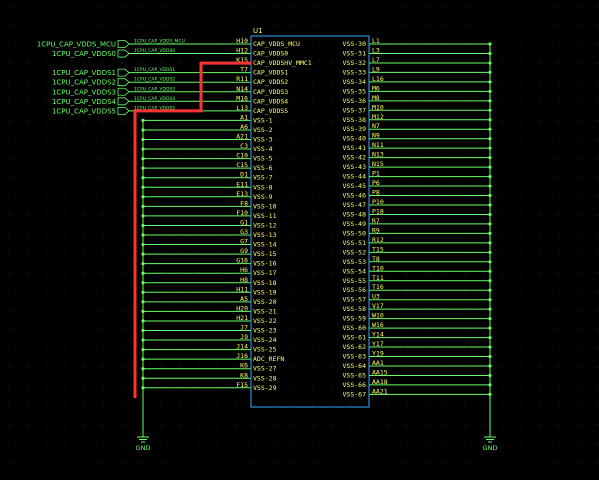 This screenshot has height=480, width=599. I want to click on ground-symbols: GND GND, so click(316, 444).